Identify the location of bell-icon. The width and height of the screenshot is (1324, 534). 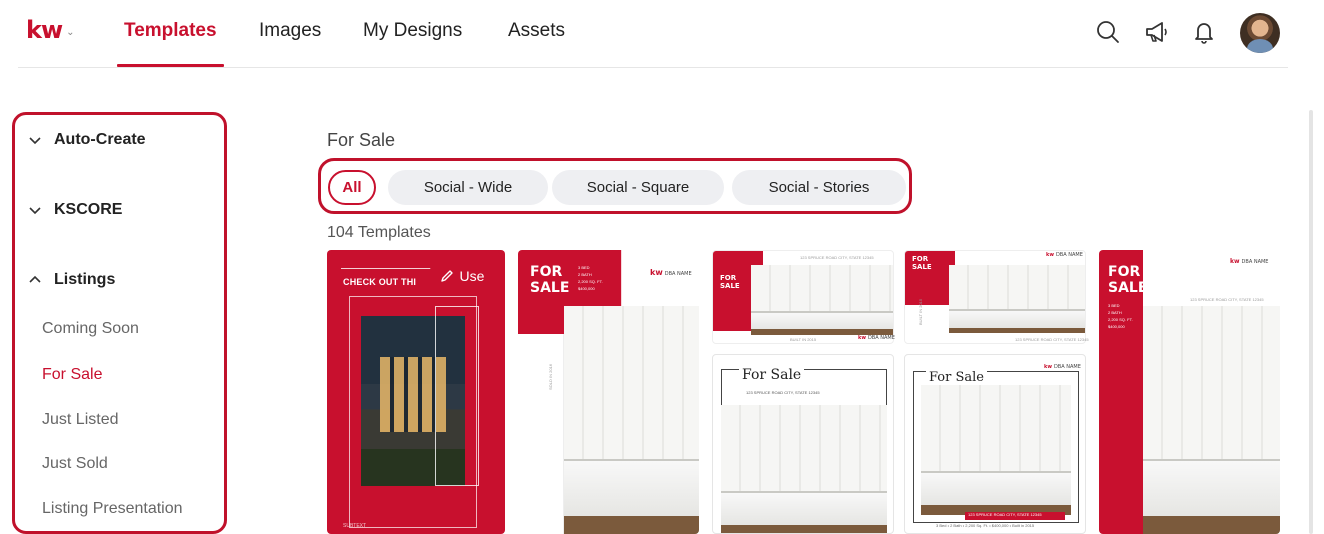
(1204, 32).